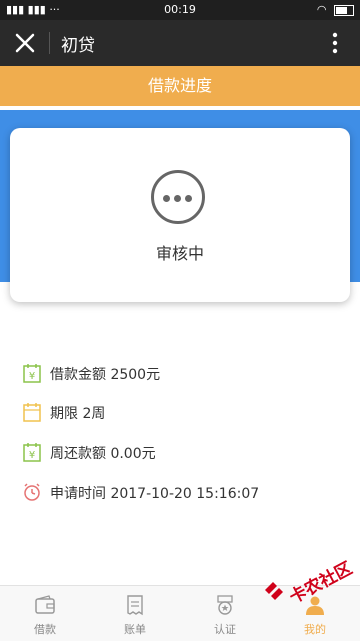  What do you see at coordinates (78, 46) in the screenshot?
I see `page-title: 初贷` at bounding box center [78, 46].